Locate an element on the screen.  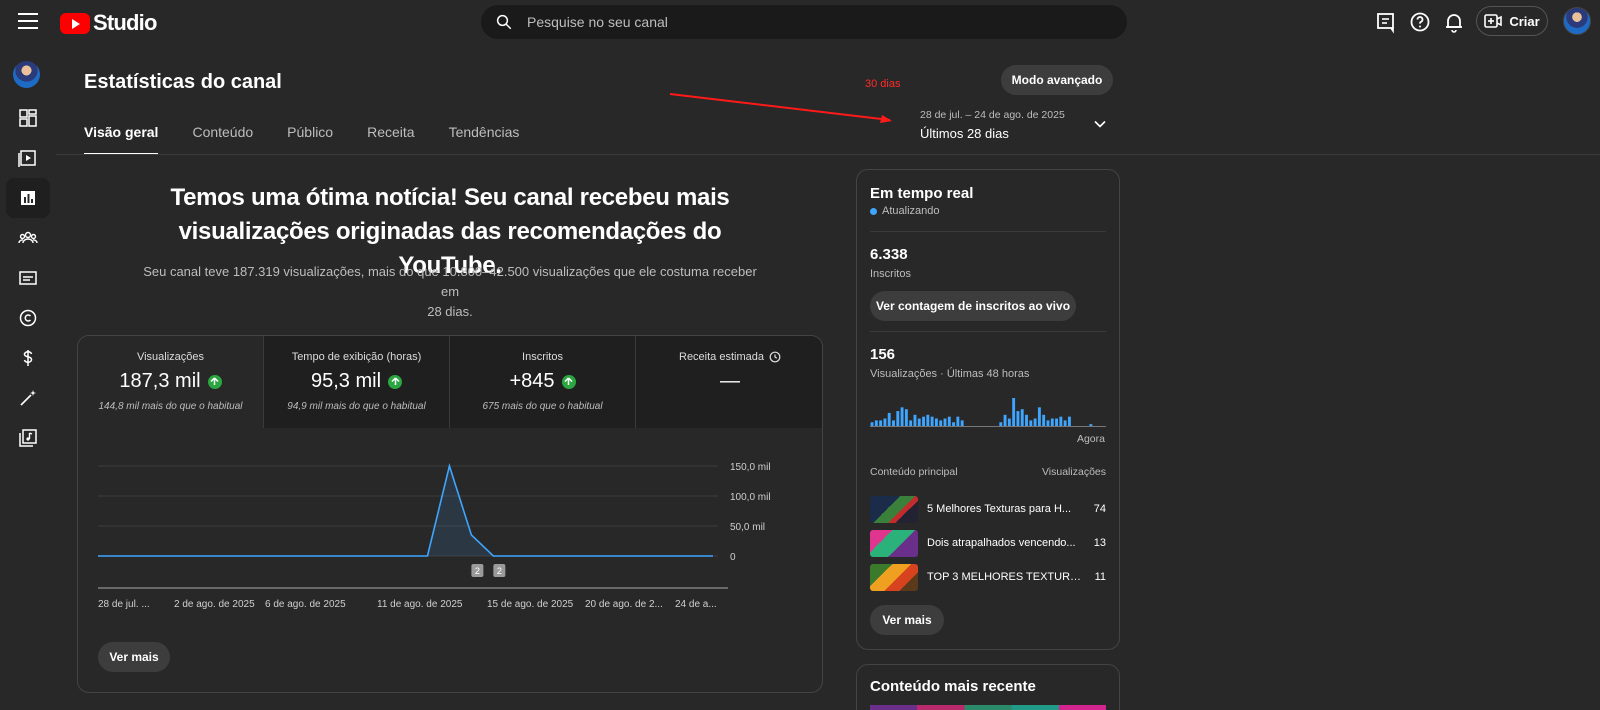
realtime-subscribers-value: 6.338 is located at coordinates (889, 254).